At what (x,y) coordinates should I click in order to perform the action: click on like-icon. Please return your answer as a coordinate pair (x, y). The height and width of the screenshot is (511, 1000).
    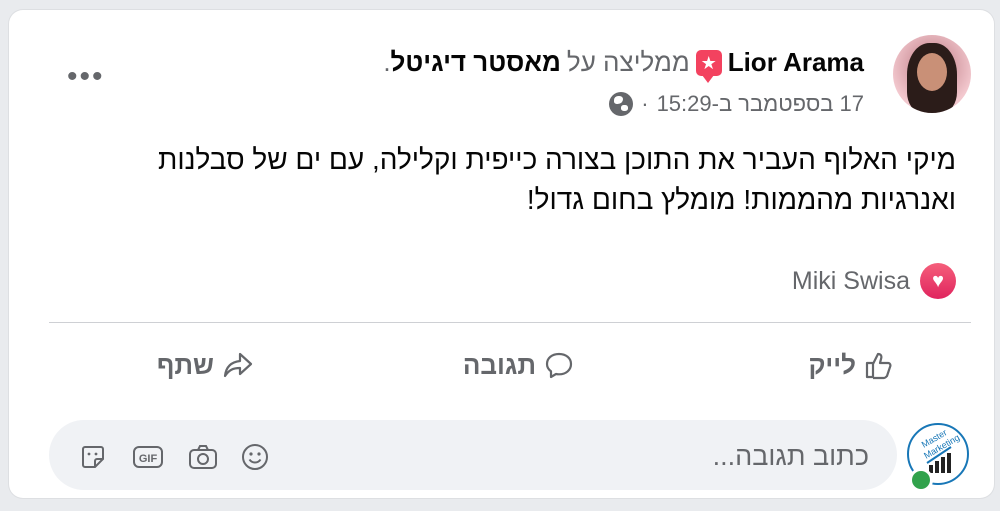
    Looking at the image, I should click on (879, 365).